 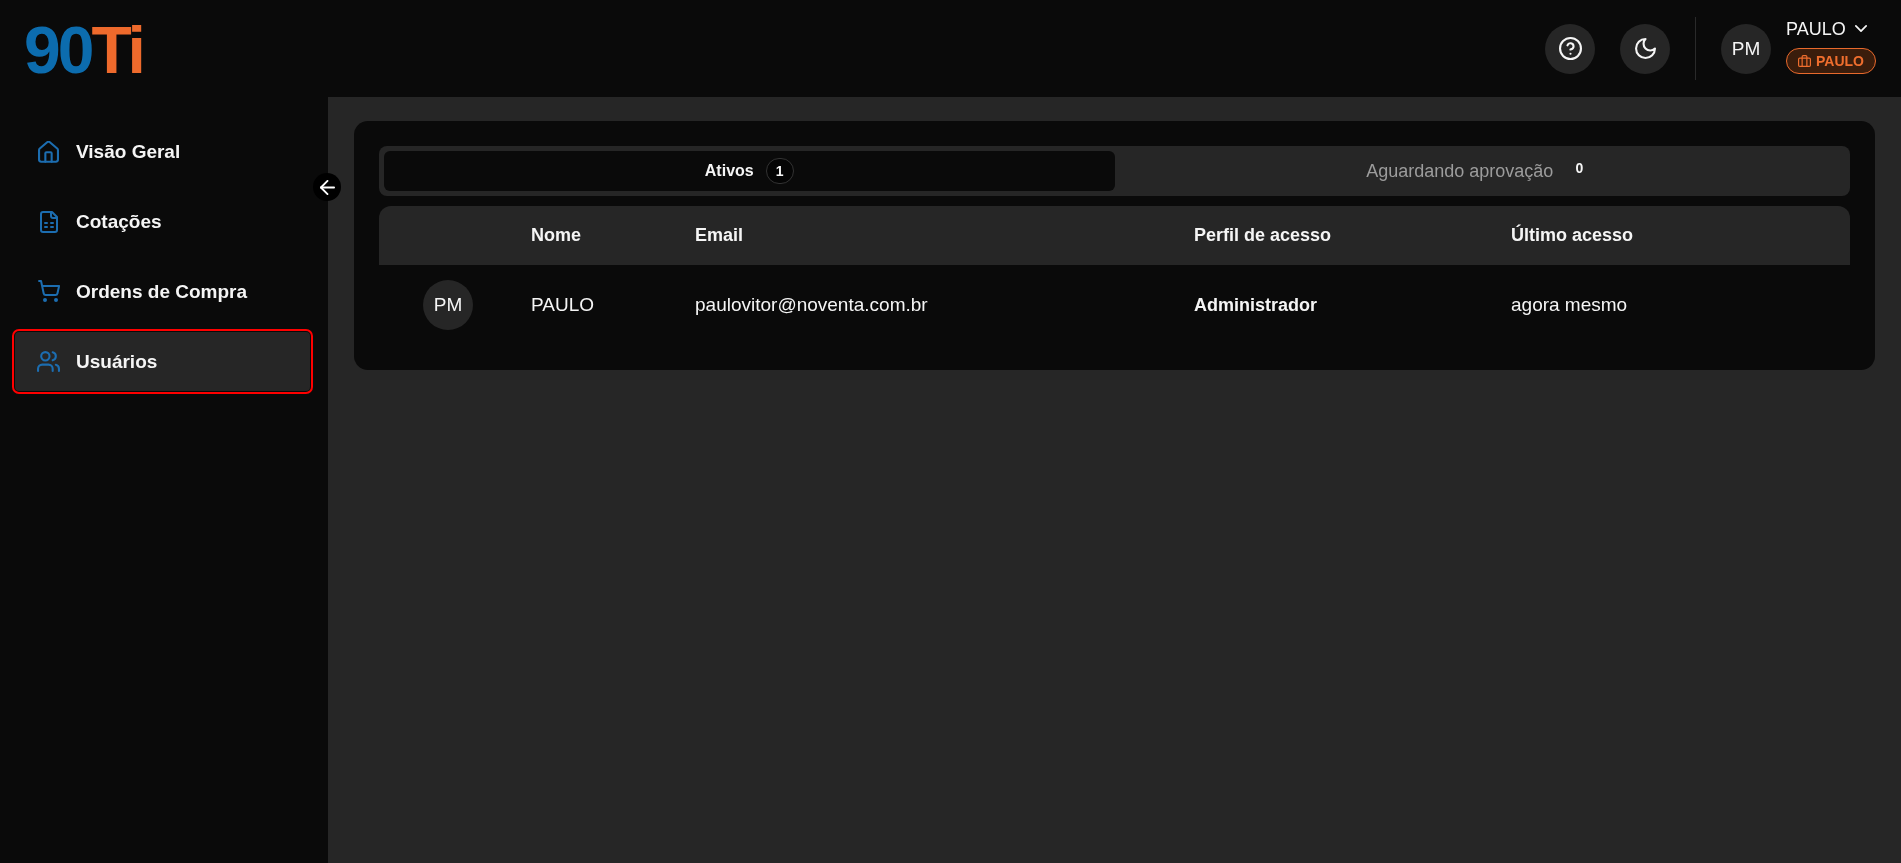 What do you see at coordinates (1840, 60) in the screenshot?
I see `company-name: PAULO` at bounding box center [1840, 60].